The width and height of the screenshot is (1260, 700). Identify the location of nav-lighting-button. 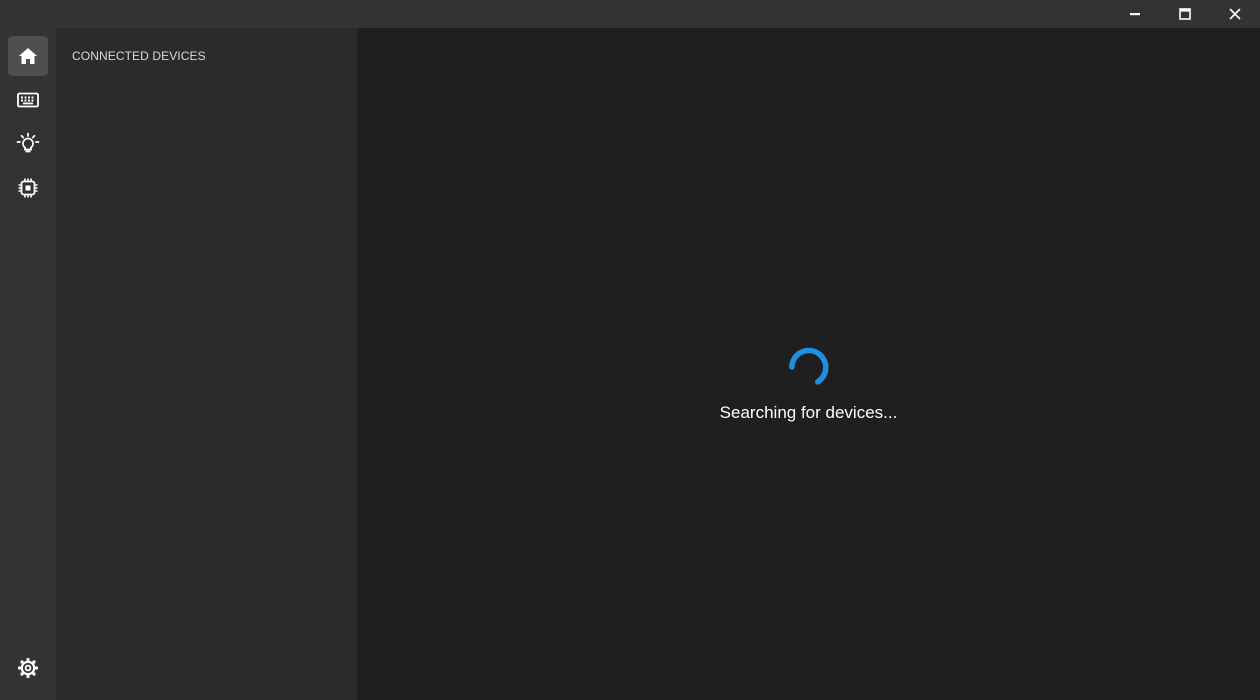
(28, 144).